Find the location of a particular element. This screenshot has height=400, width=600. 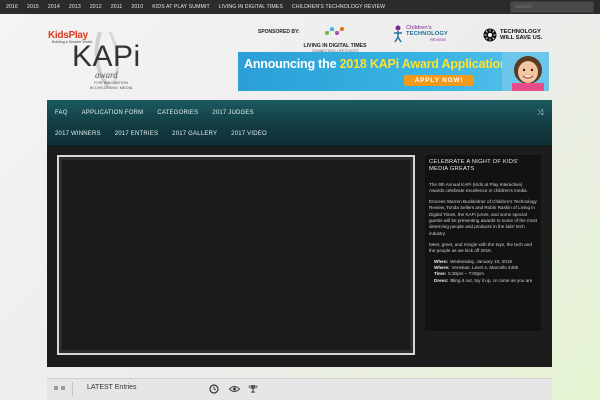

event-detail-dress-label: Dress: is located at coordinates (441, 280).